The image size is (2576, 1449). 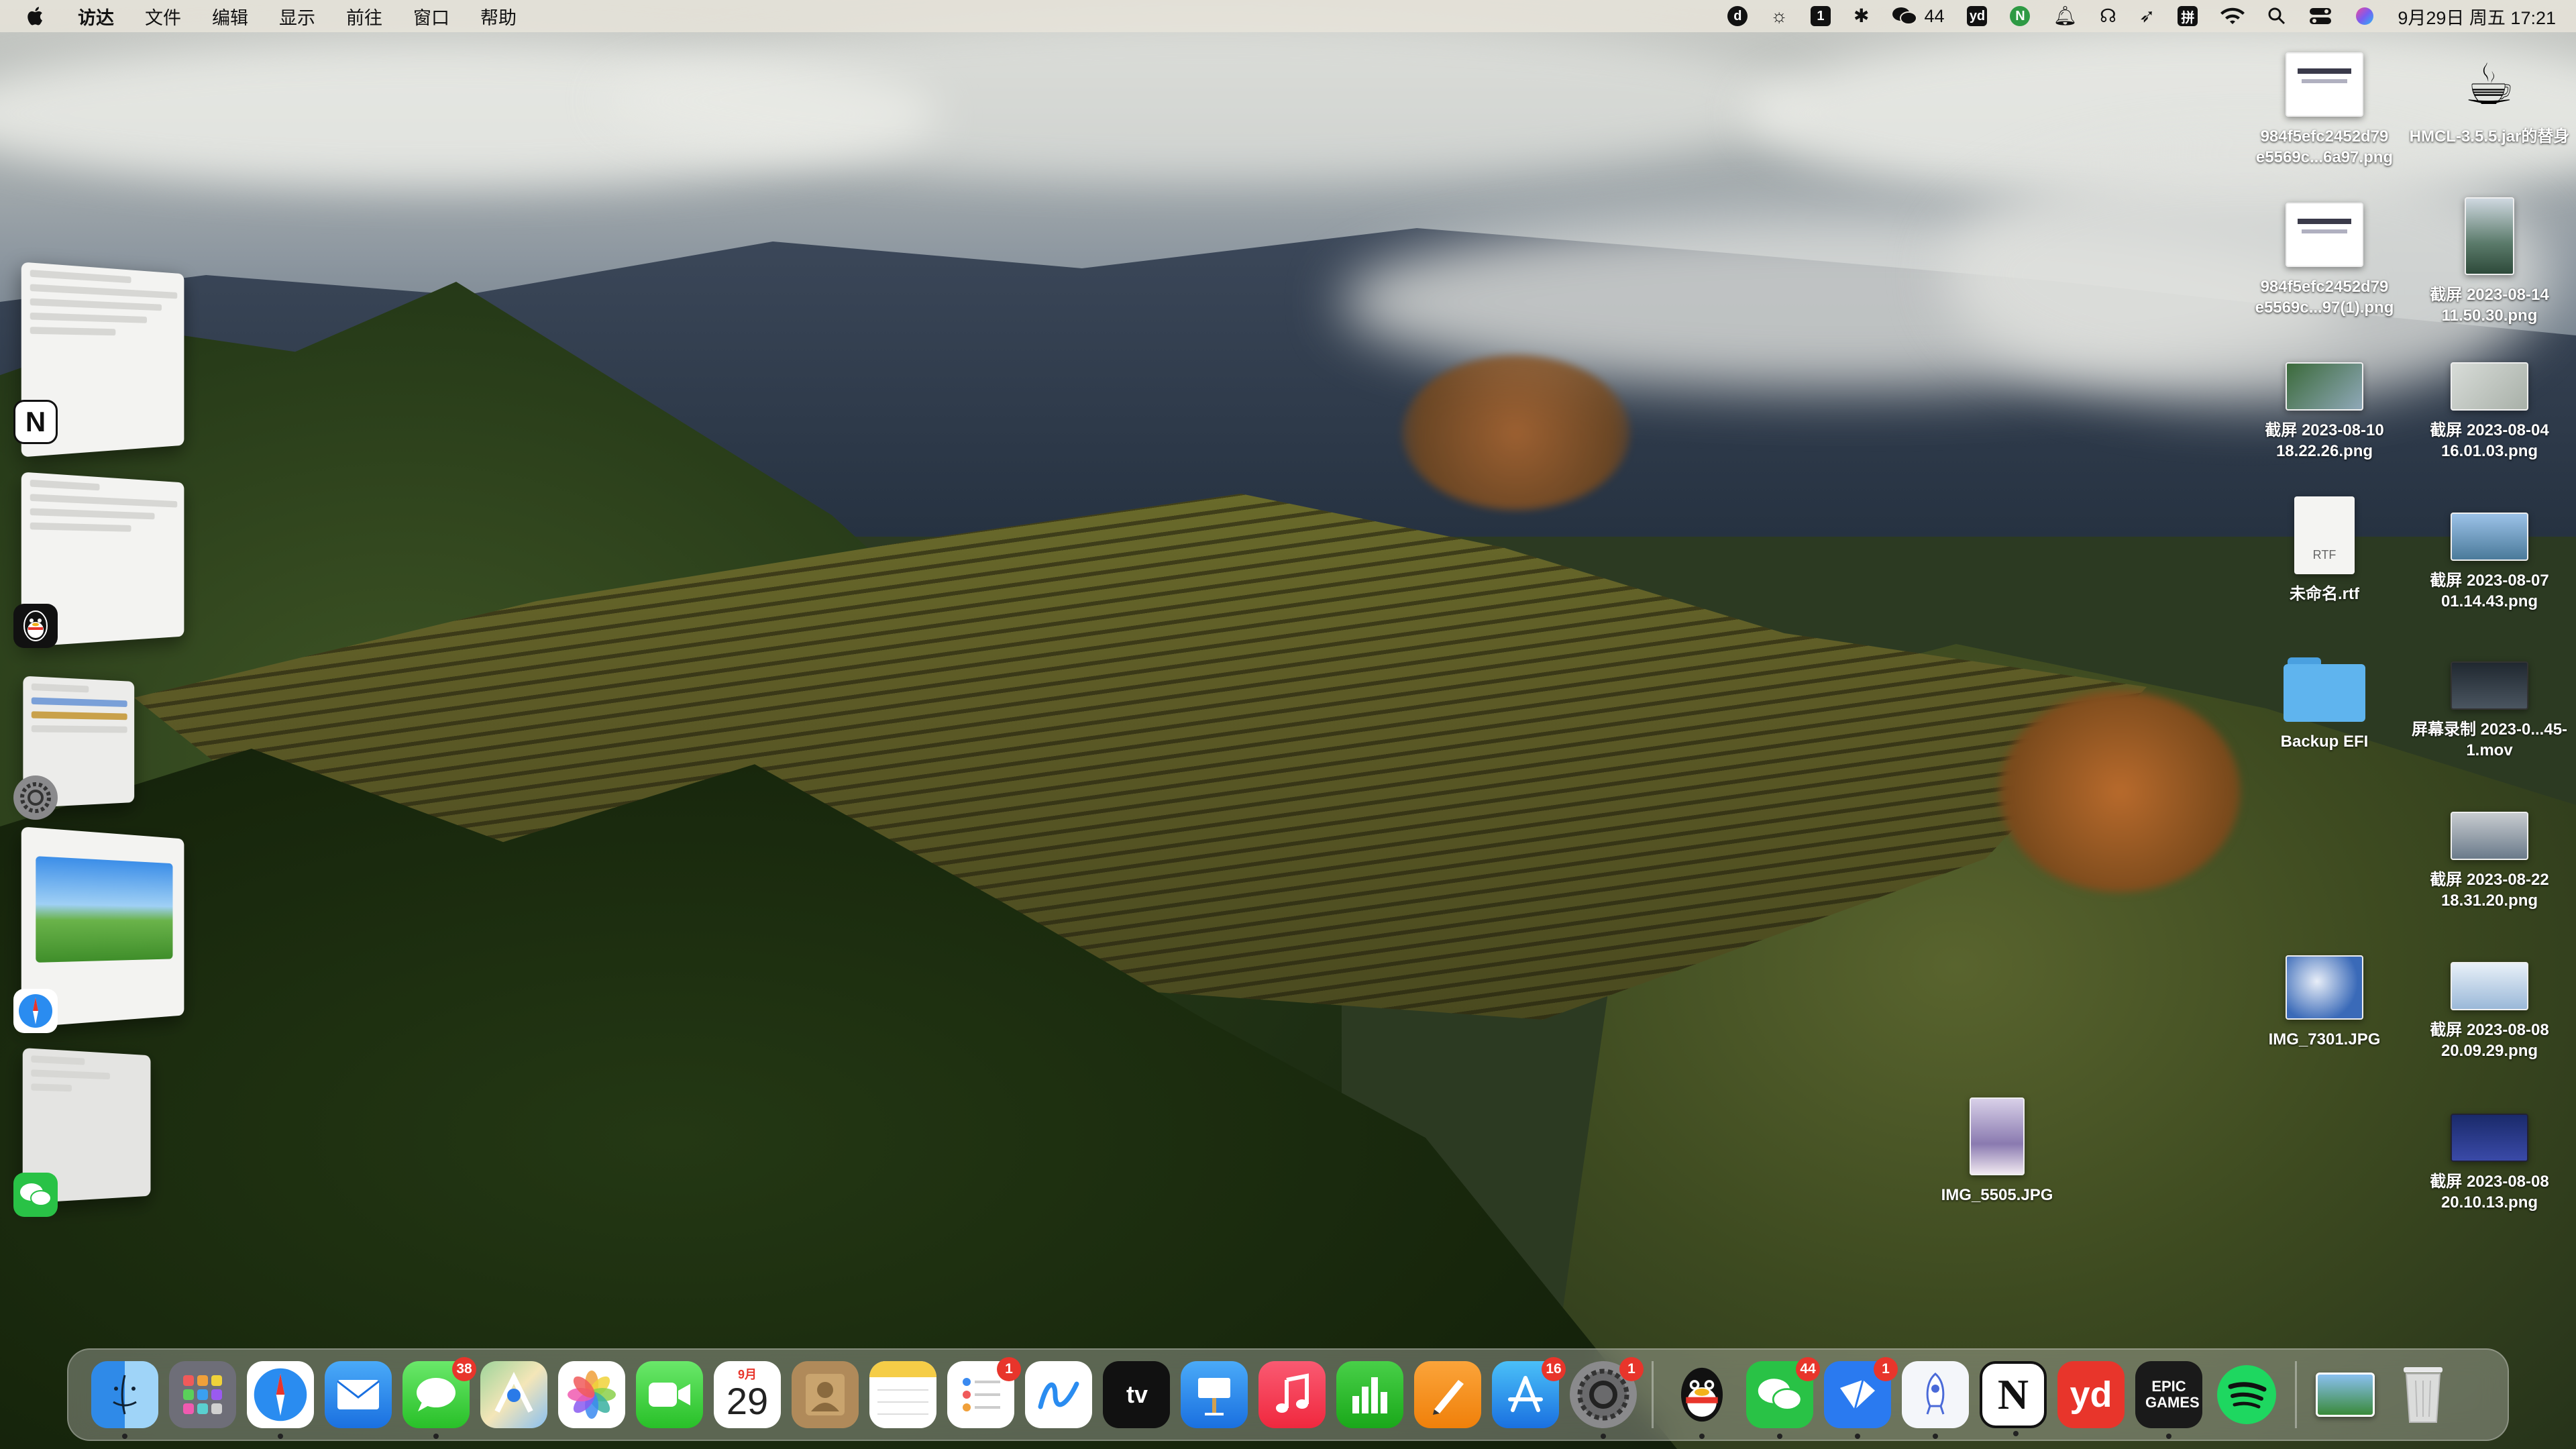 I want to click on menu-window: 窗口, so click(x=431, y=16).